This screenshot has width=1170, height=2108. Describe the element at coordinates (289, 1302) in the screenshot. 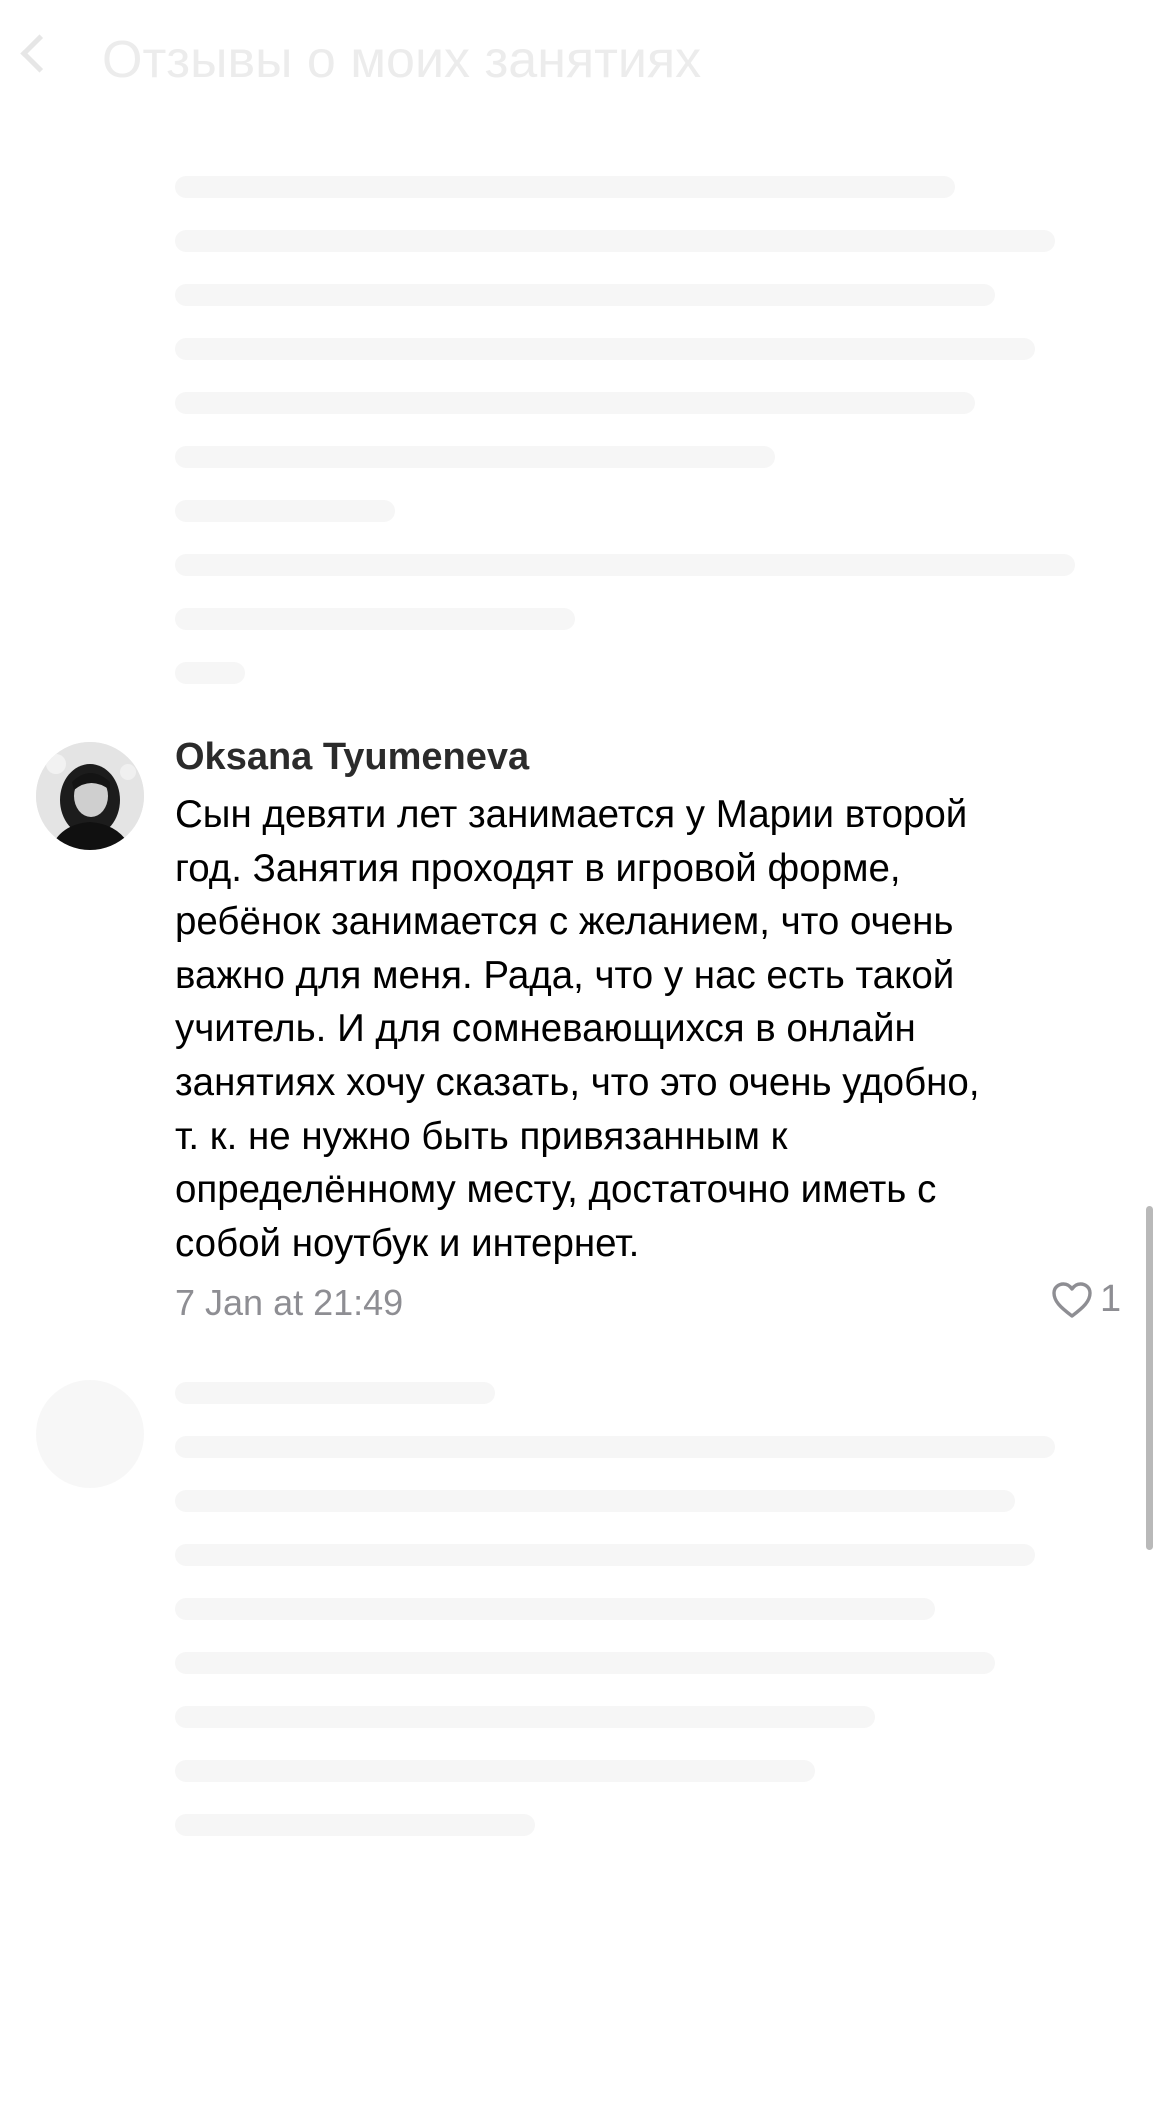

I see `comment-timestamp: 7 Jan at 21:49` at that location.